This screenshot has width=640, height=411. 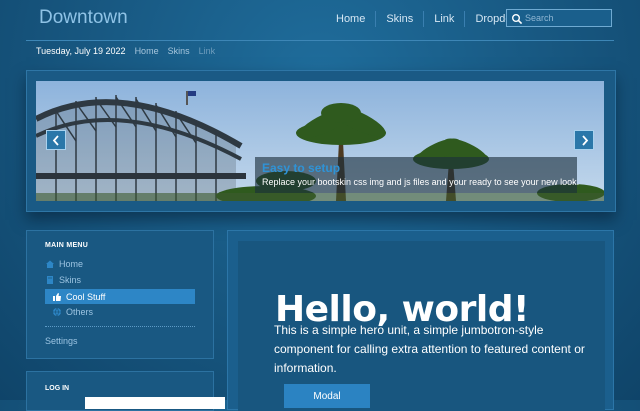 I want to click on home-icon, so click(x=50, y=264).